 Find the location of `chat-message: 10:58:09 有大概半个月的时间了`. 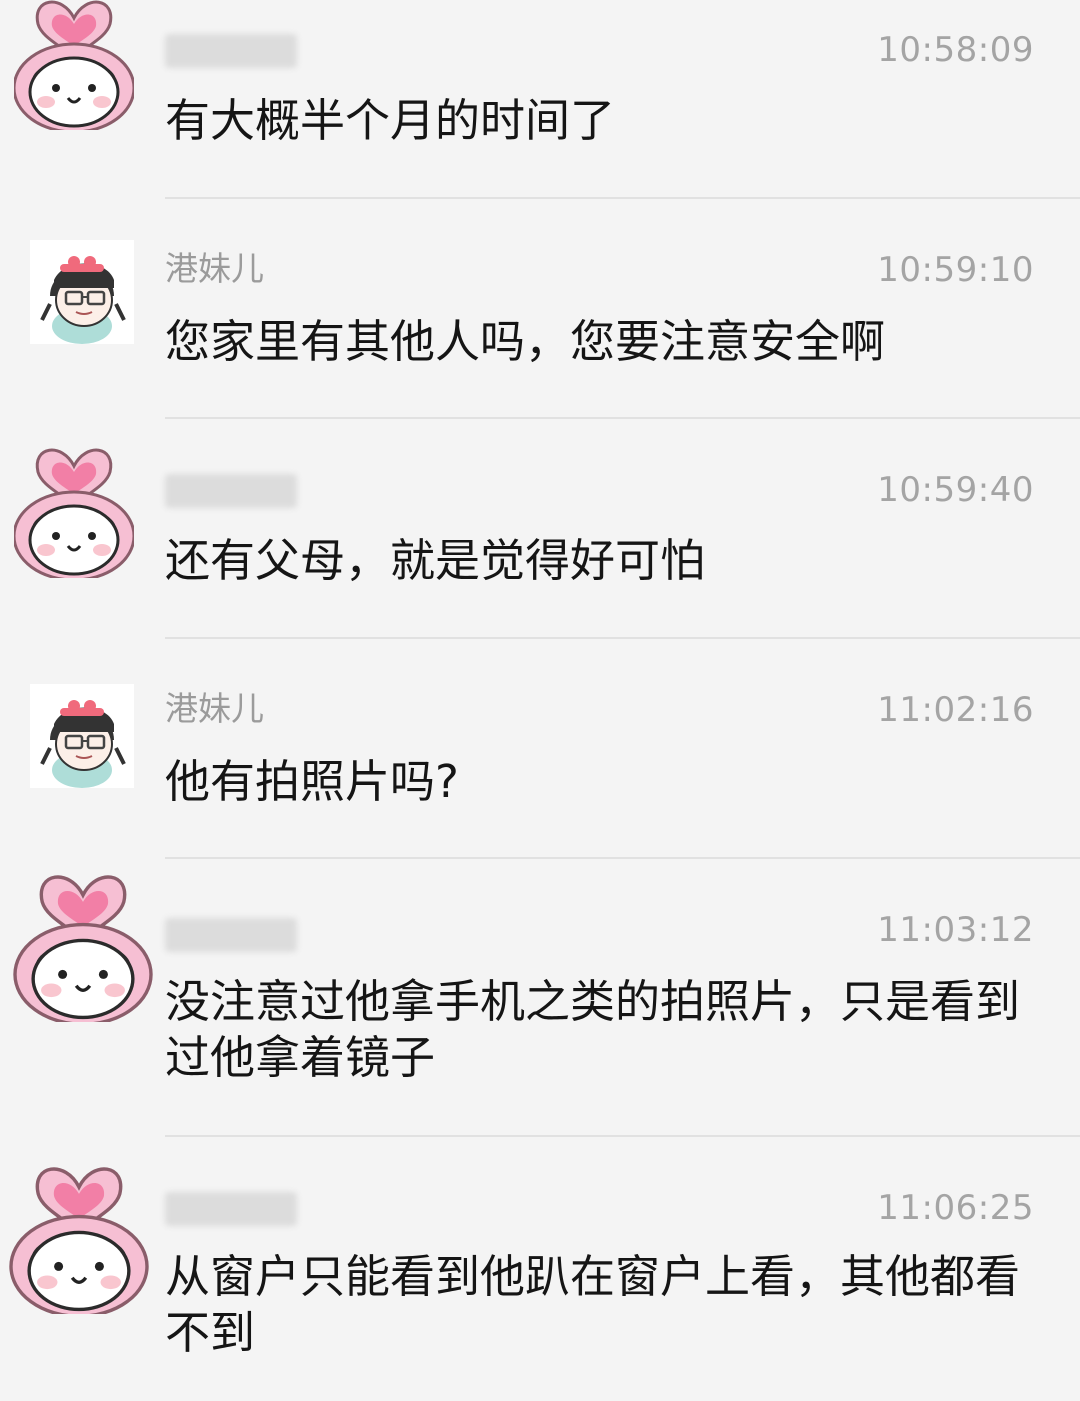

chat-message: 10:58:09 有大概半个月的时间了 is located at coordinates (540, 100).